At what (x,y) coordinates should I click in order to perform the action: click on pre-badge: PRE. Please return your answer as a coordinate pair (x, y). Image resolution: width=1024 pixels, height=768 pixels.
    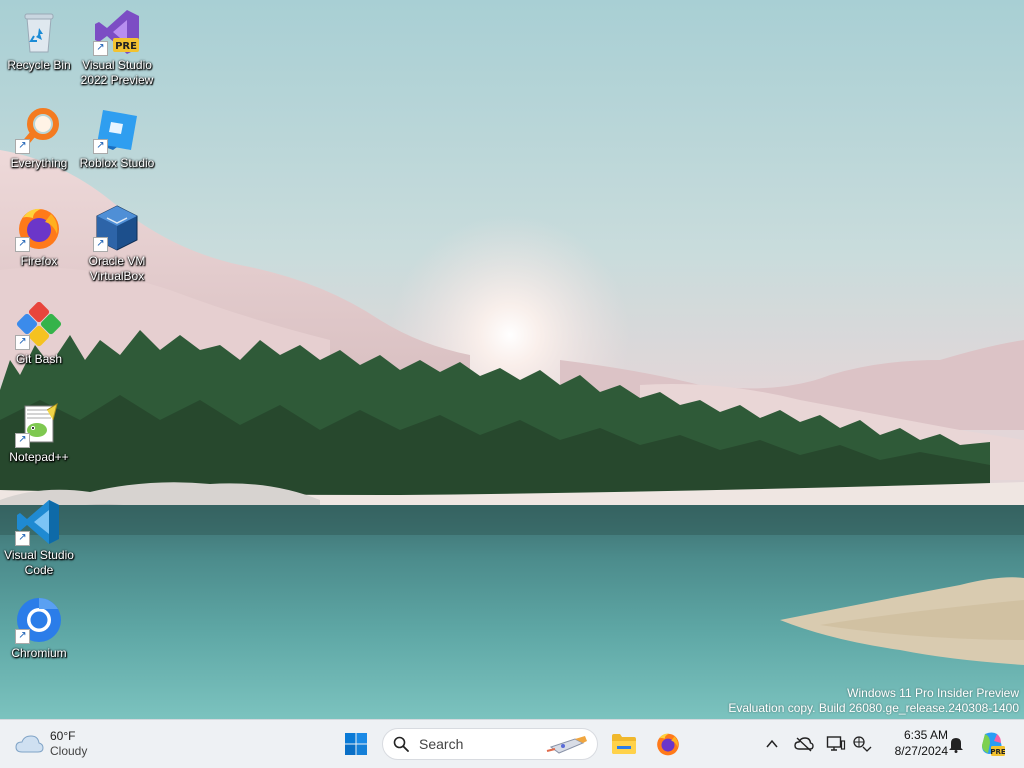
    Looking at the image, I should click on (126, 46).